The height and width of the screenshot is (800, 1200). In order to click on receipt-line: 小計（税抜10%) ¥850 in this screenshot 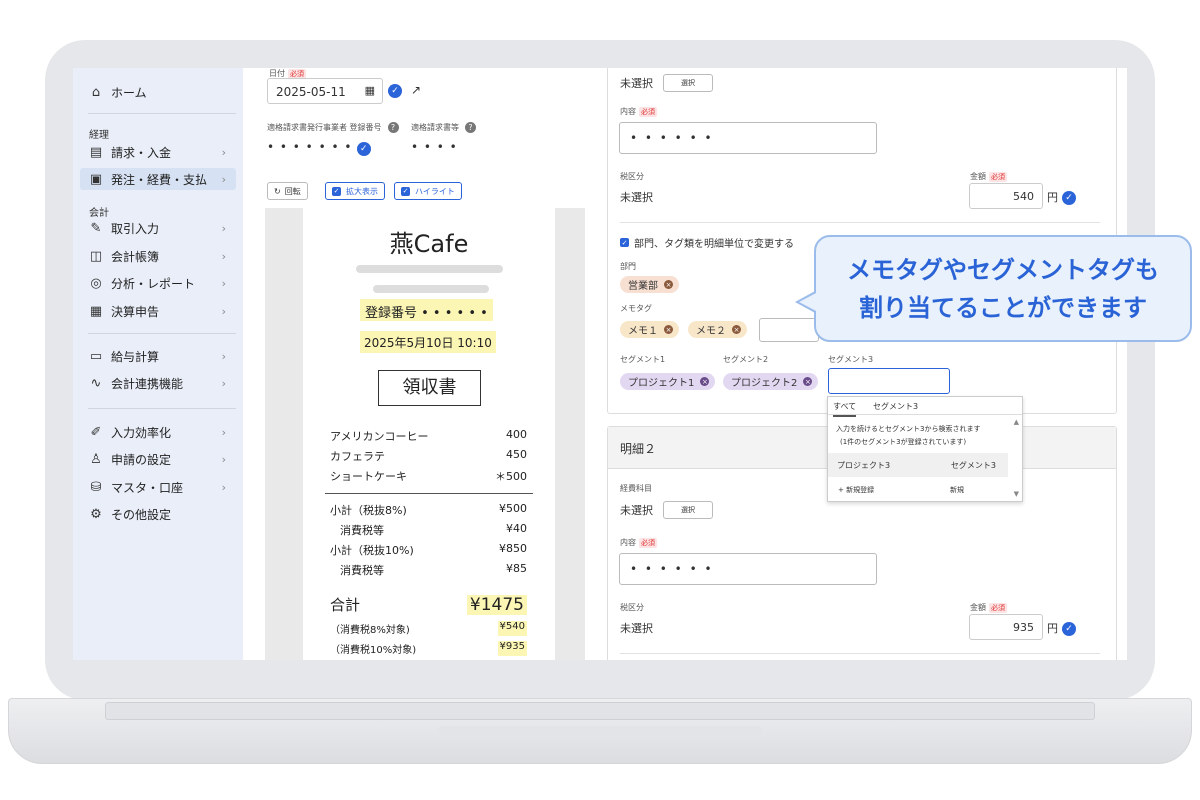, I will do `click(428, 550)`.